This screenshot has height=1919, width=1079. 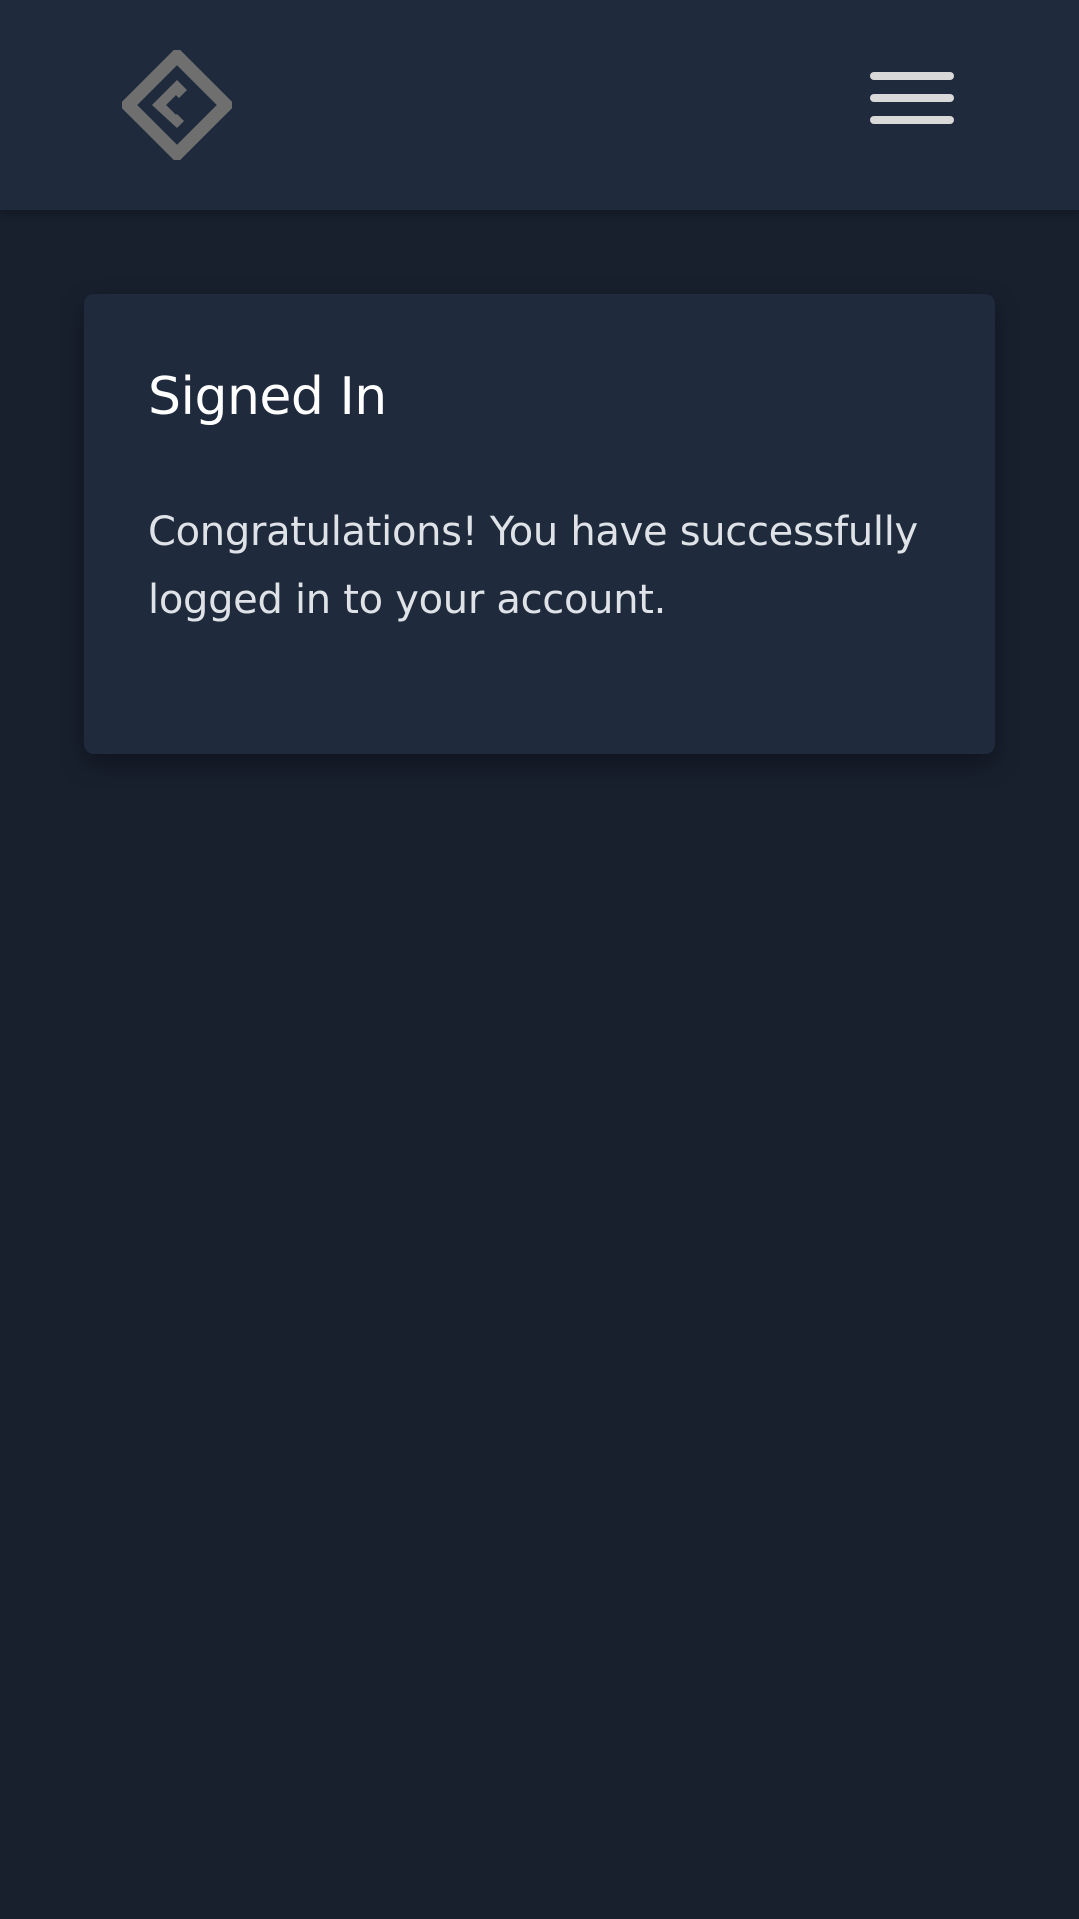 I want to click on top-navigation-bar, so click(x=539, y=105).